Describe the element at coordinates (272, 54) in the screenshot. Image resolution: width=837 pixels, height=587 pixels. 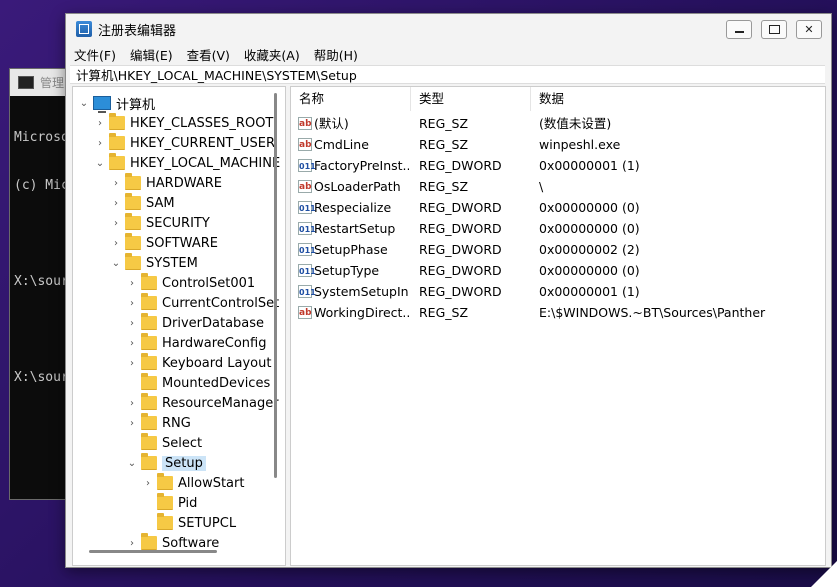
I see `menu-favorites: 收藏夹(A)` at that location.